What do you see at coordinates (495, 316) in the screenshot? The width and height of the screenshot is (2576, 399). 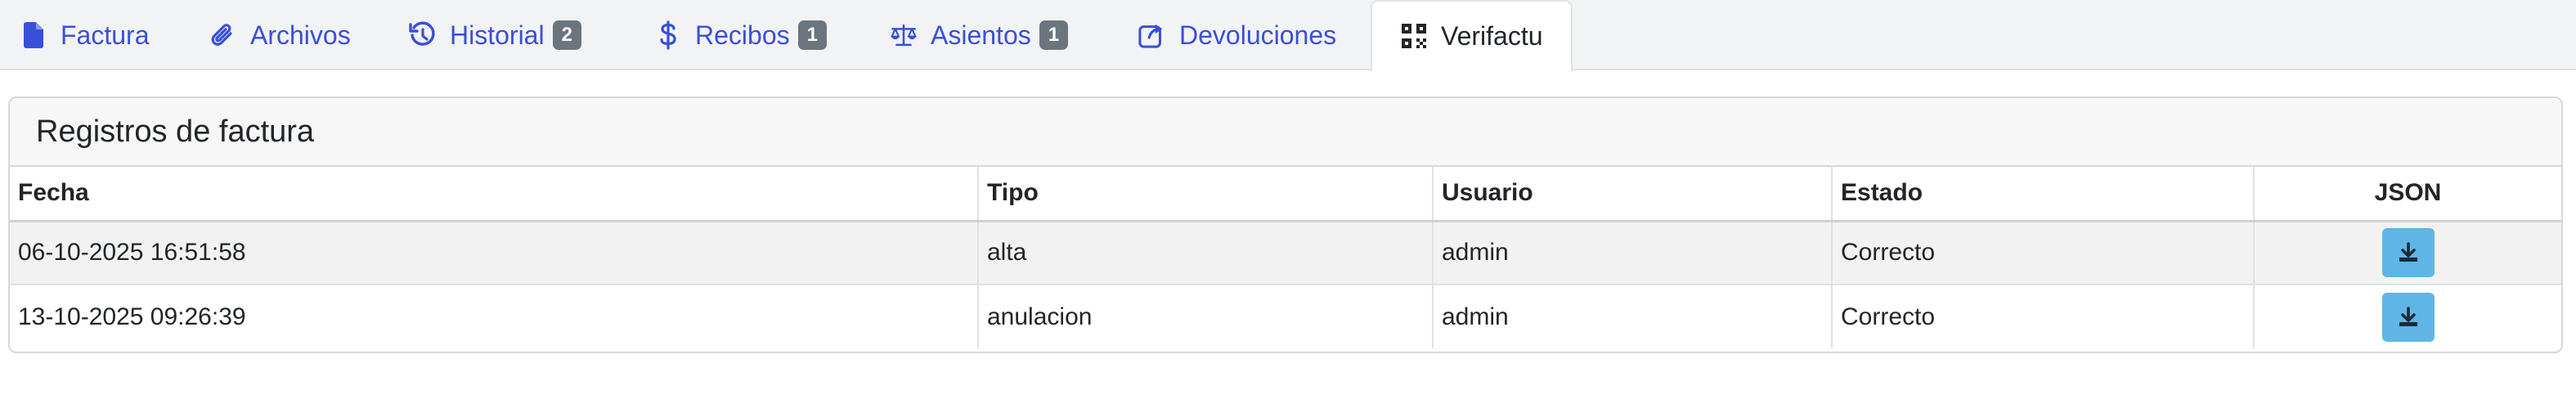 I see `cell-fecha: 13-10-2025 09:26:39` at bounding box center [495, 316].